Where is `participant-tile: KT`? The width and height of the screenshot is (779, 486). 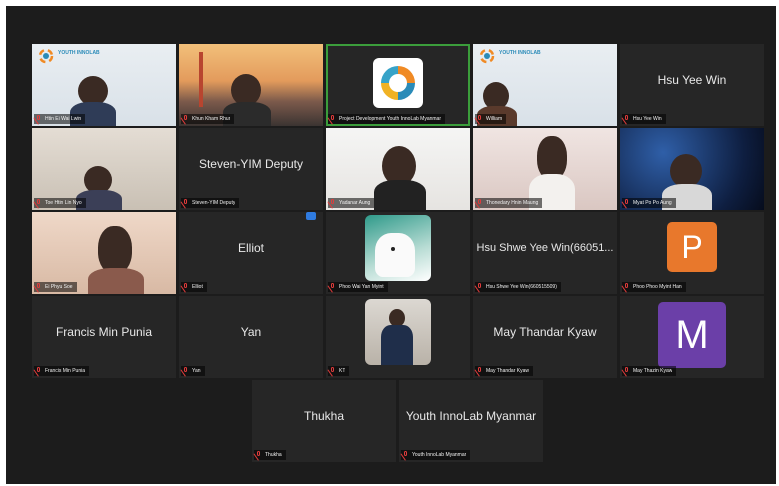
participant-tile: KT is located at coordinates (398, 337).